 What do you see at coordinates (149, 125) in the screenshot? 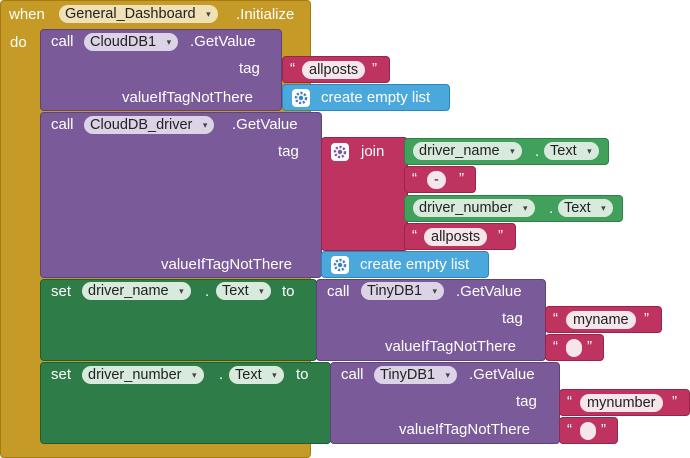
I see `component-dropdown-clouddb-driver: CloudDB_driver ▾` at bounding box center [149, 125].